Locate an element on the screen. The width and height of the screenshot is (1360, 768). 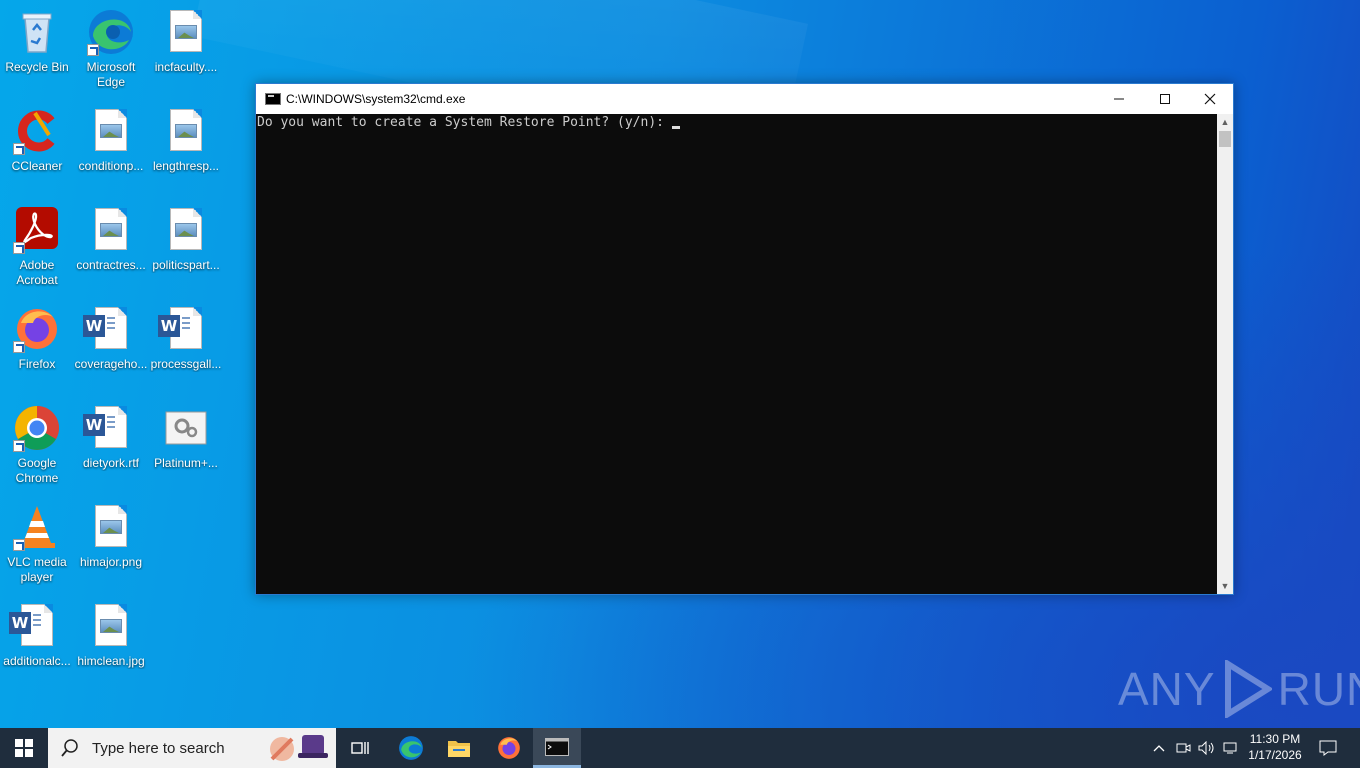
taskbar-file-explorer is located at coordinates (459, 748).